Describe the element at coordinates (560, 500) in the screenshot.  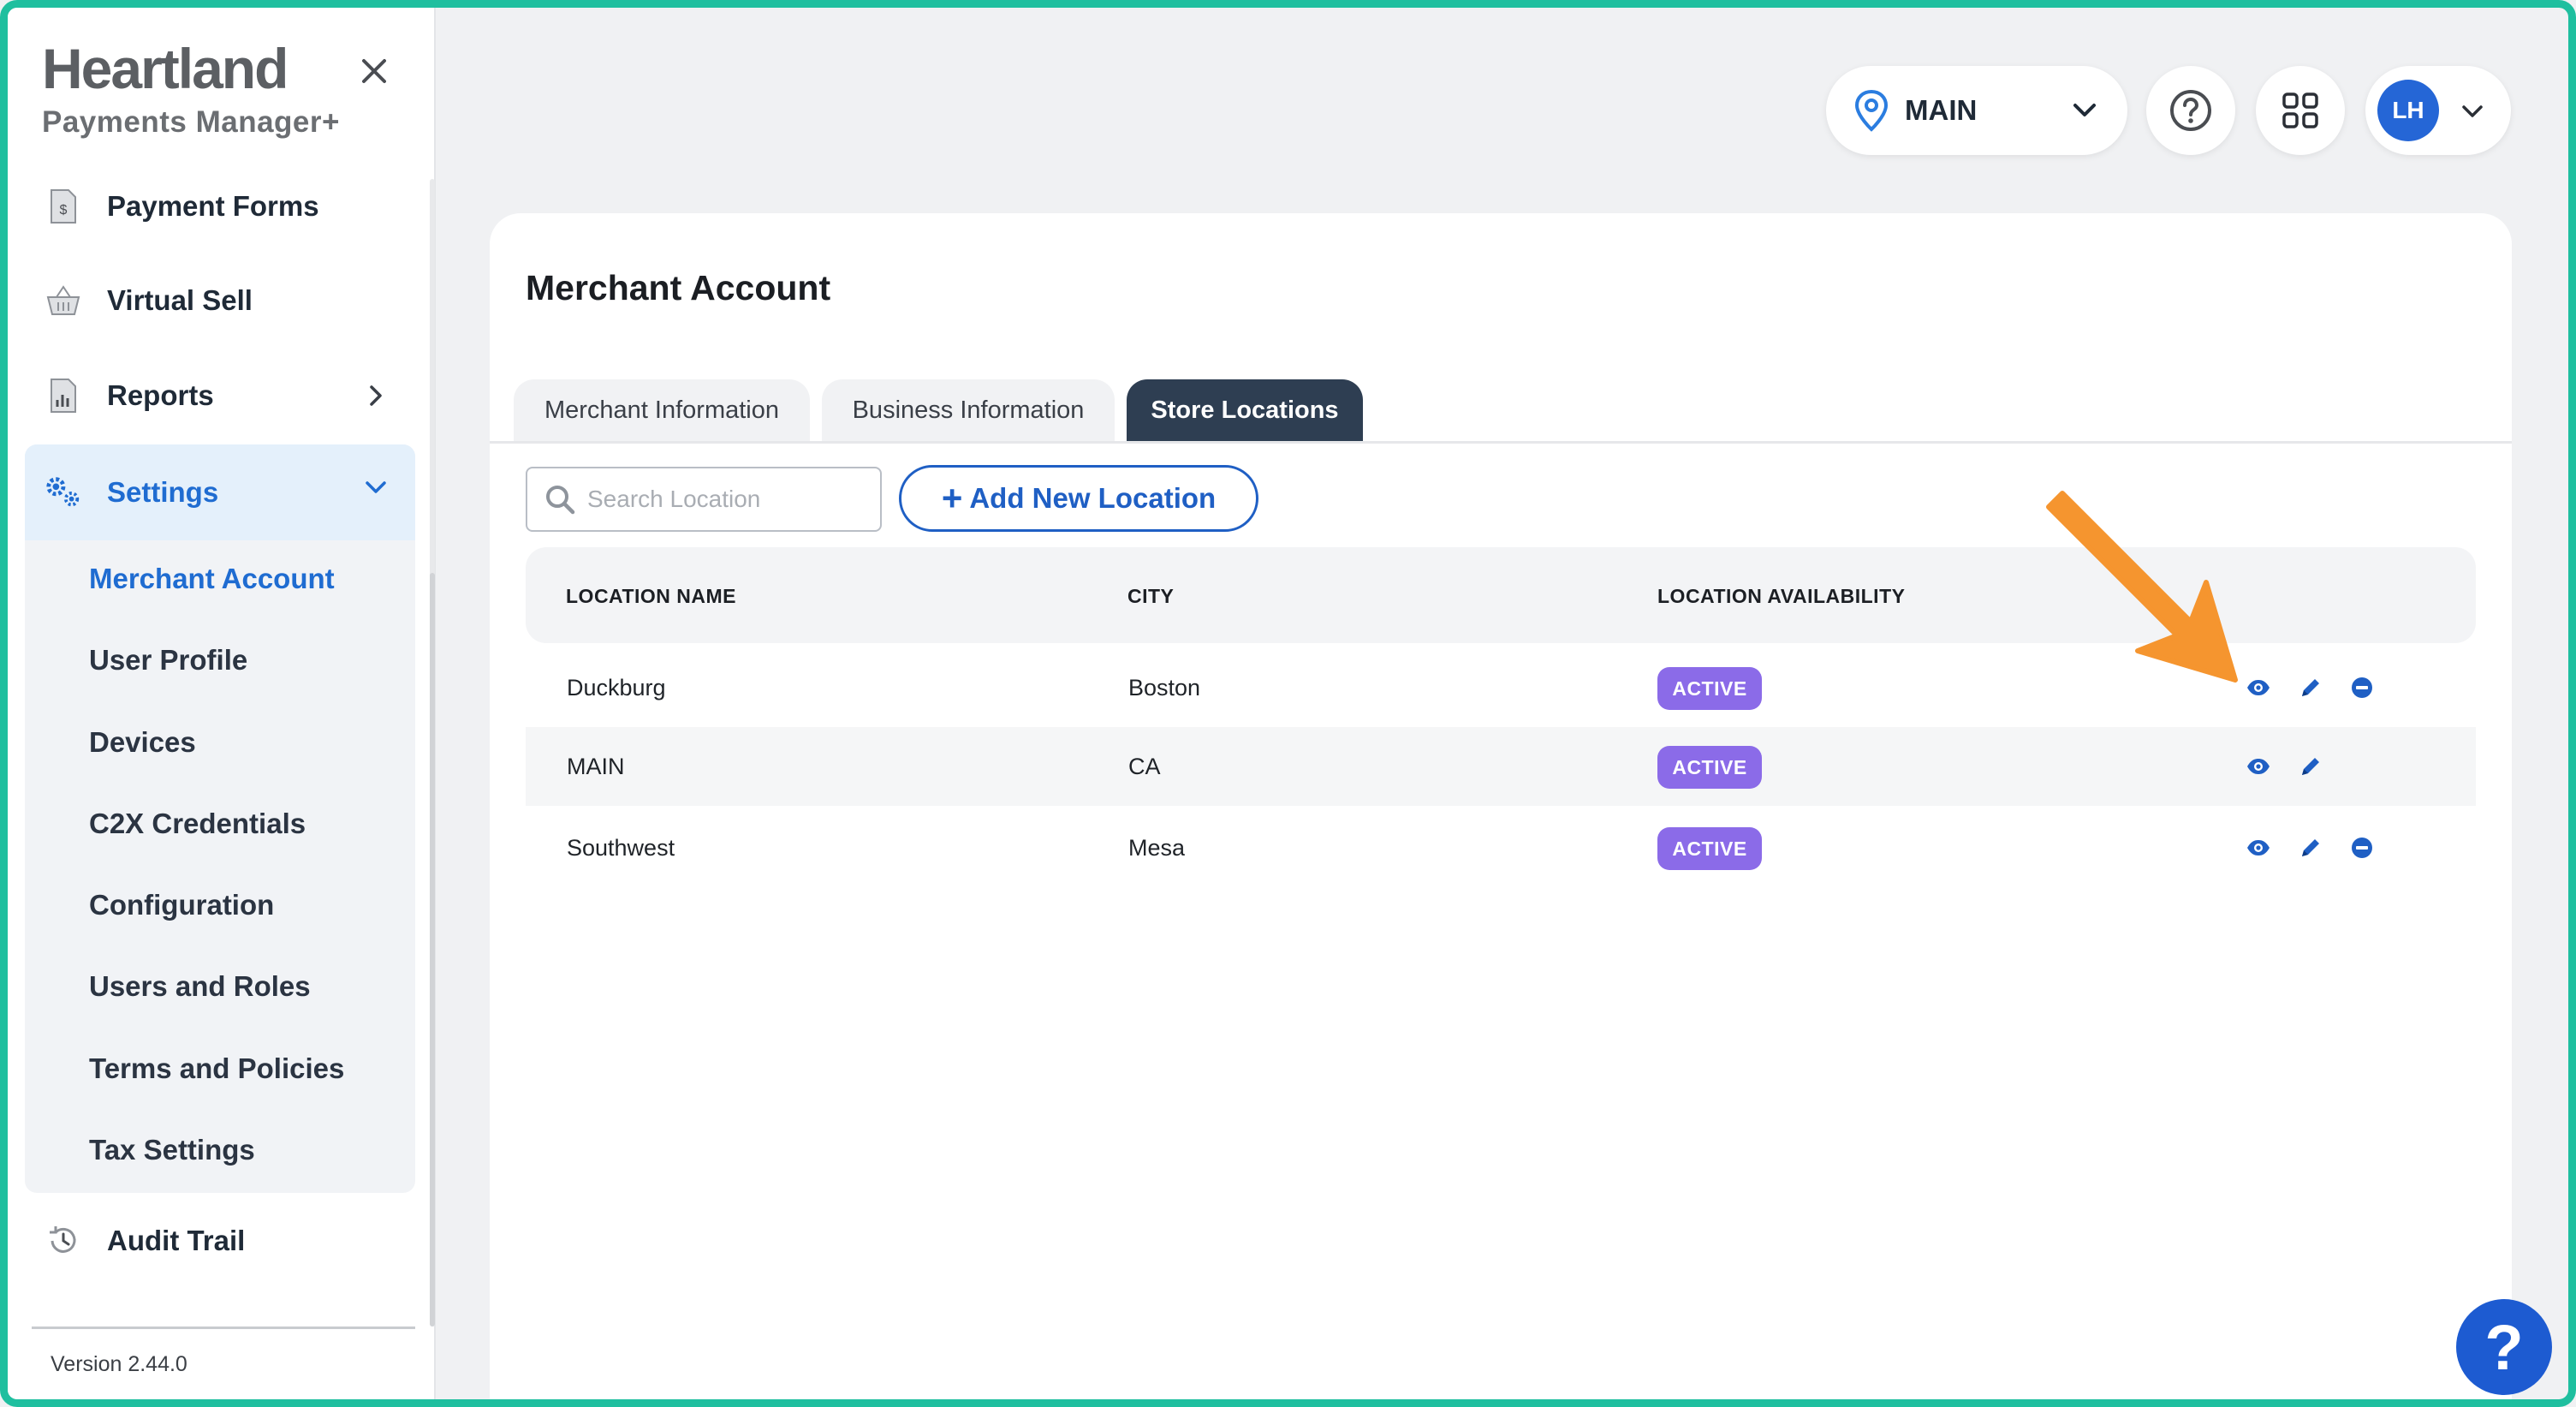
I see `search-icon` at that location.